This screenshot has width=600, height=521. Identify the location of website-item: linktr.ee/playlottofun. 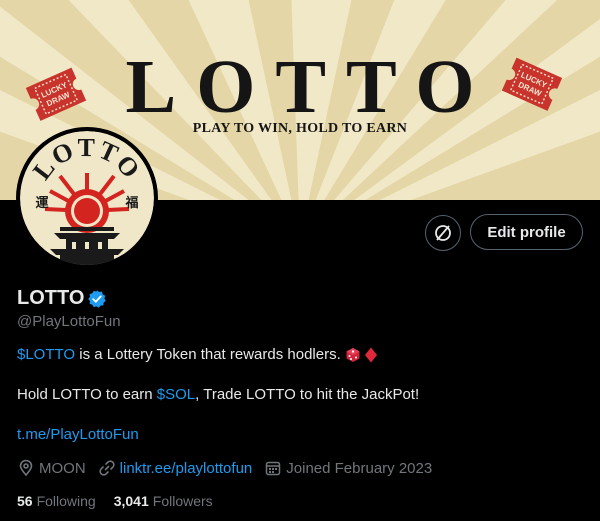
(175, 468).